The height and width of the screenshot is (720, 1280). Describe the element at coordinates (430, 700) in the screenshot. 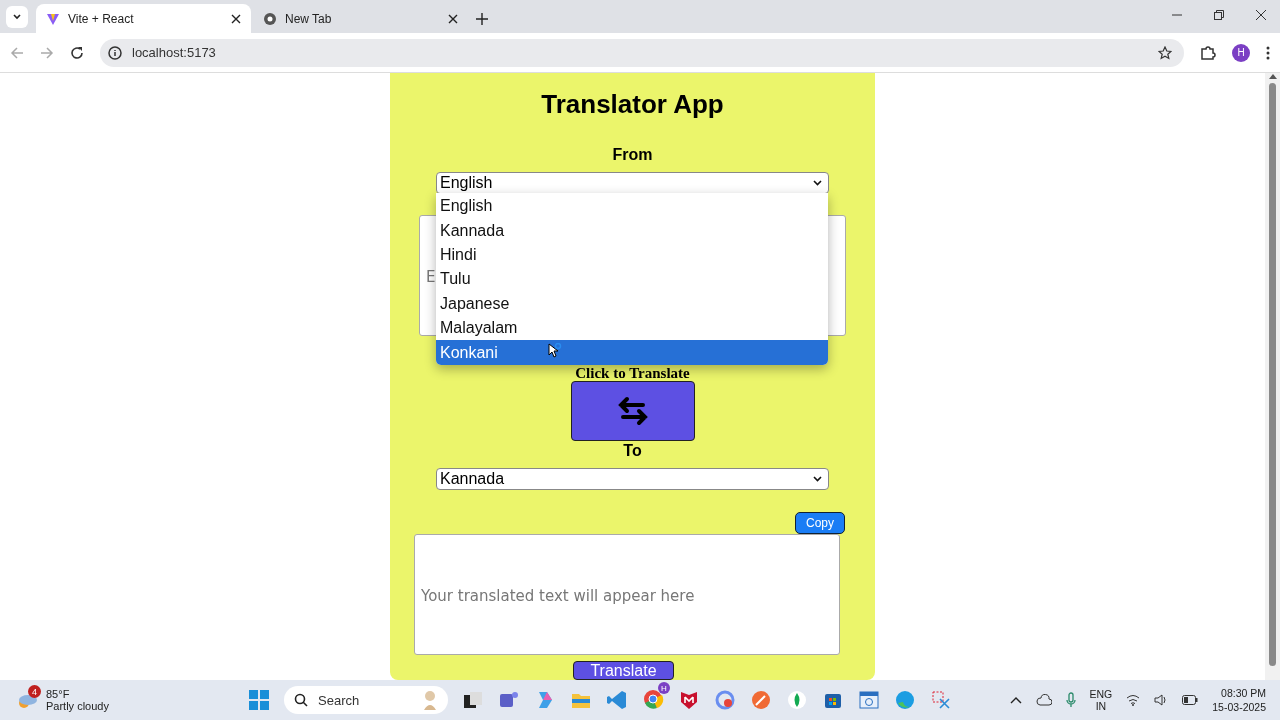

I see `bust-figure-icon` at that location.